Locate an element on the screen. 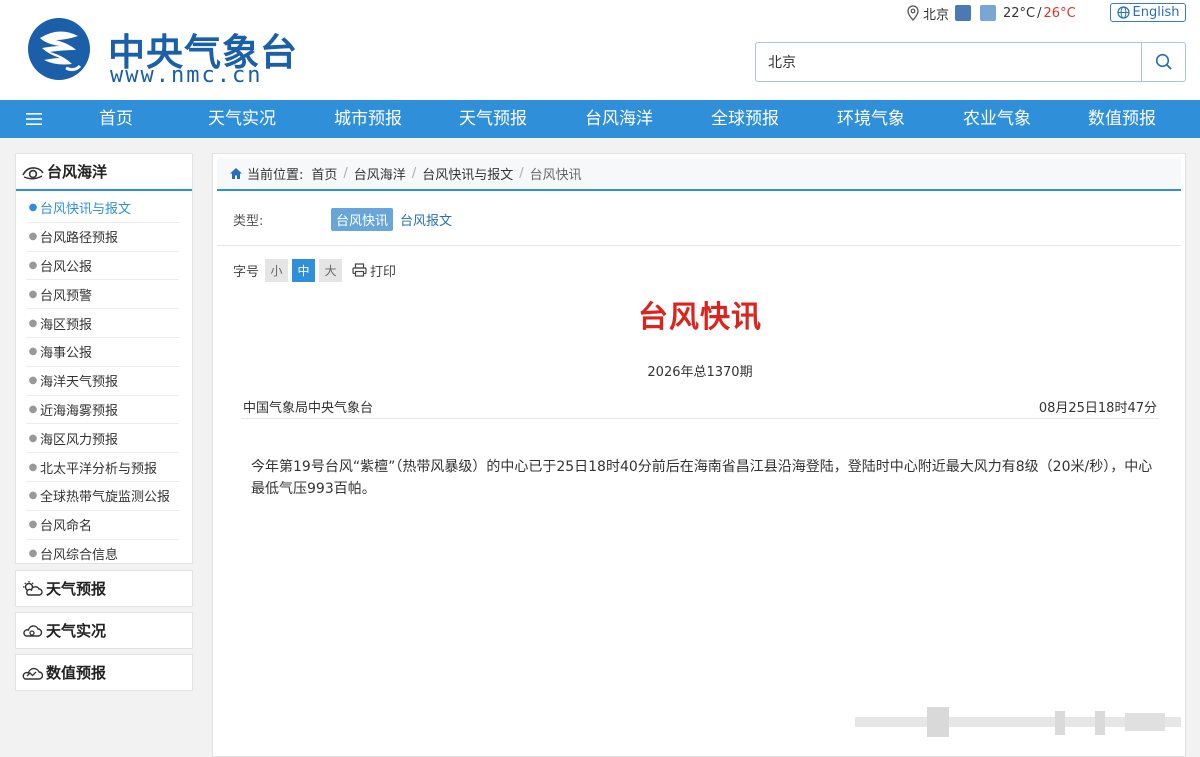  sidebar-item-sea-fog: ● 近海海雾预报 is located at coordinates (102, 410).